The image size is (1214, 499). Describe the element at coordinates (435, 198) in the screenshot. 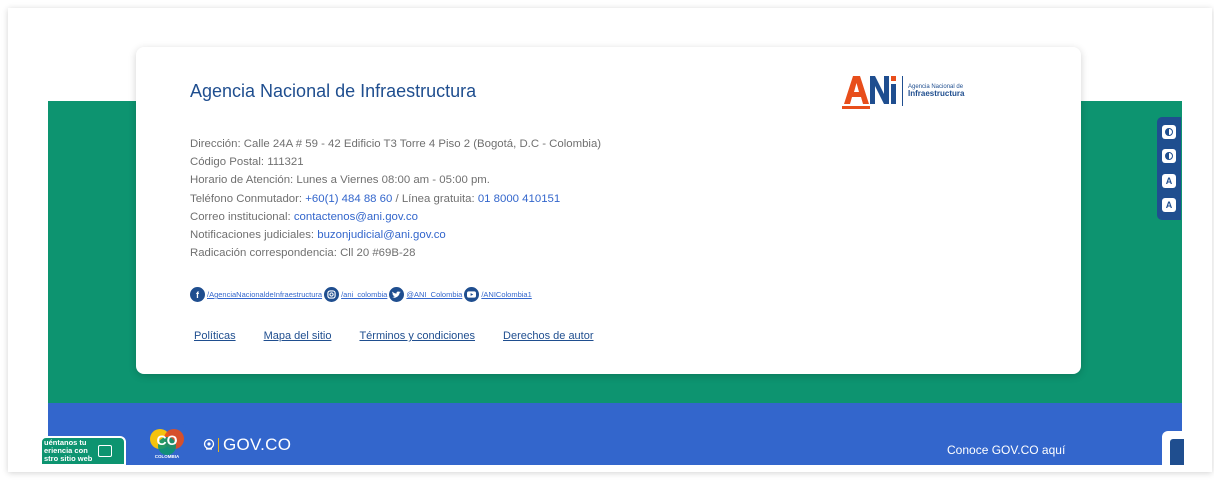

I see `free-line-label: / Línea gratuita:` at that location.